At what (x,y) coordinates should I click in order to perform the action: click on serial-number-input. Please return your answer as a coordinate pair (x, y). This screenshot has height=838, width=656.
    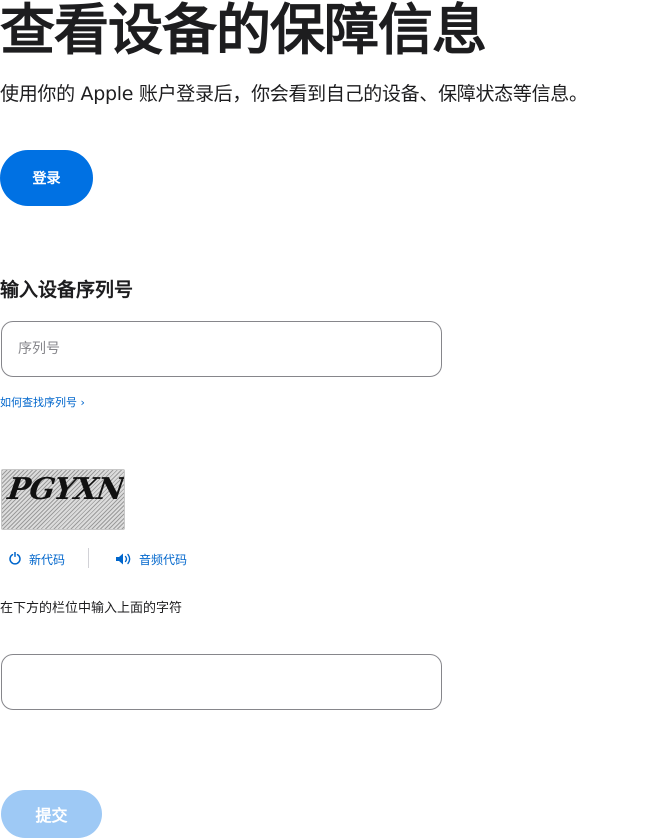
    Looking at the image, I should click on (221, 349).